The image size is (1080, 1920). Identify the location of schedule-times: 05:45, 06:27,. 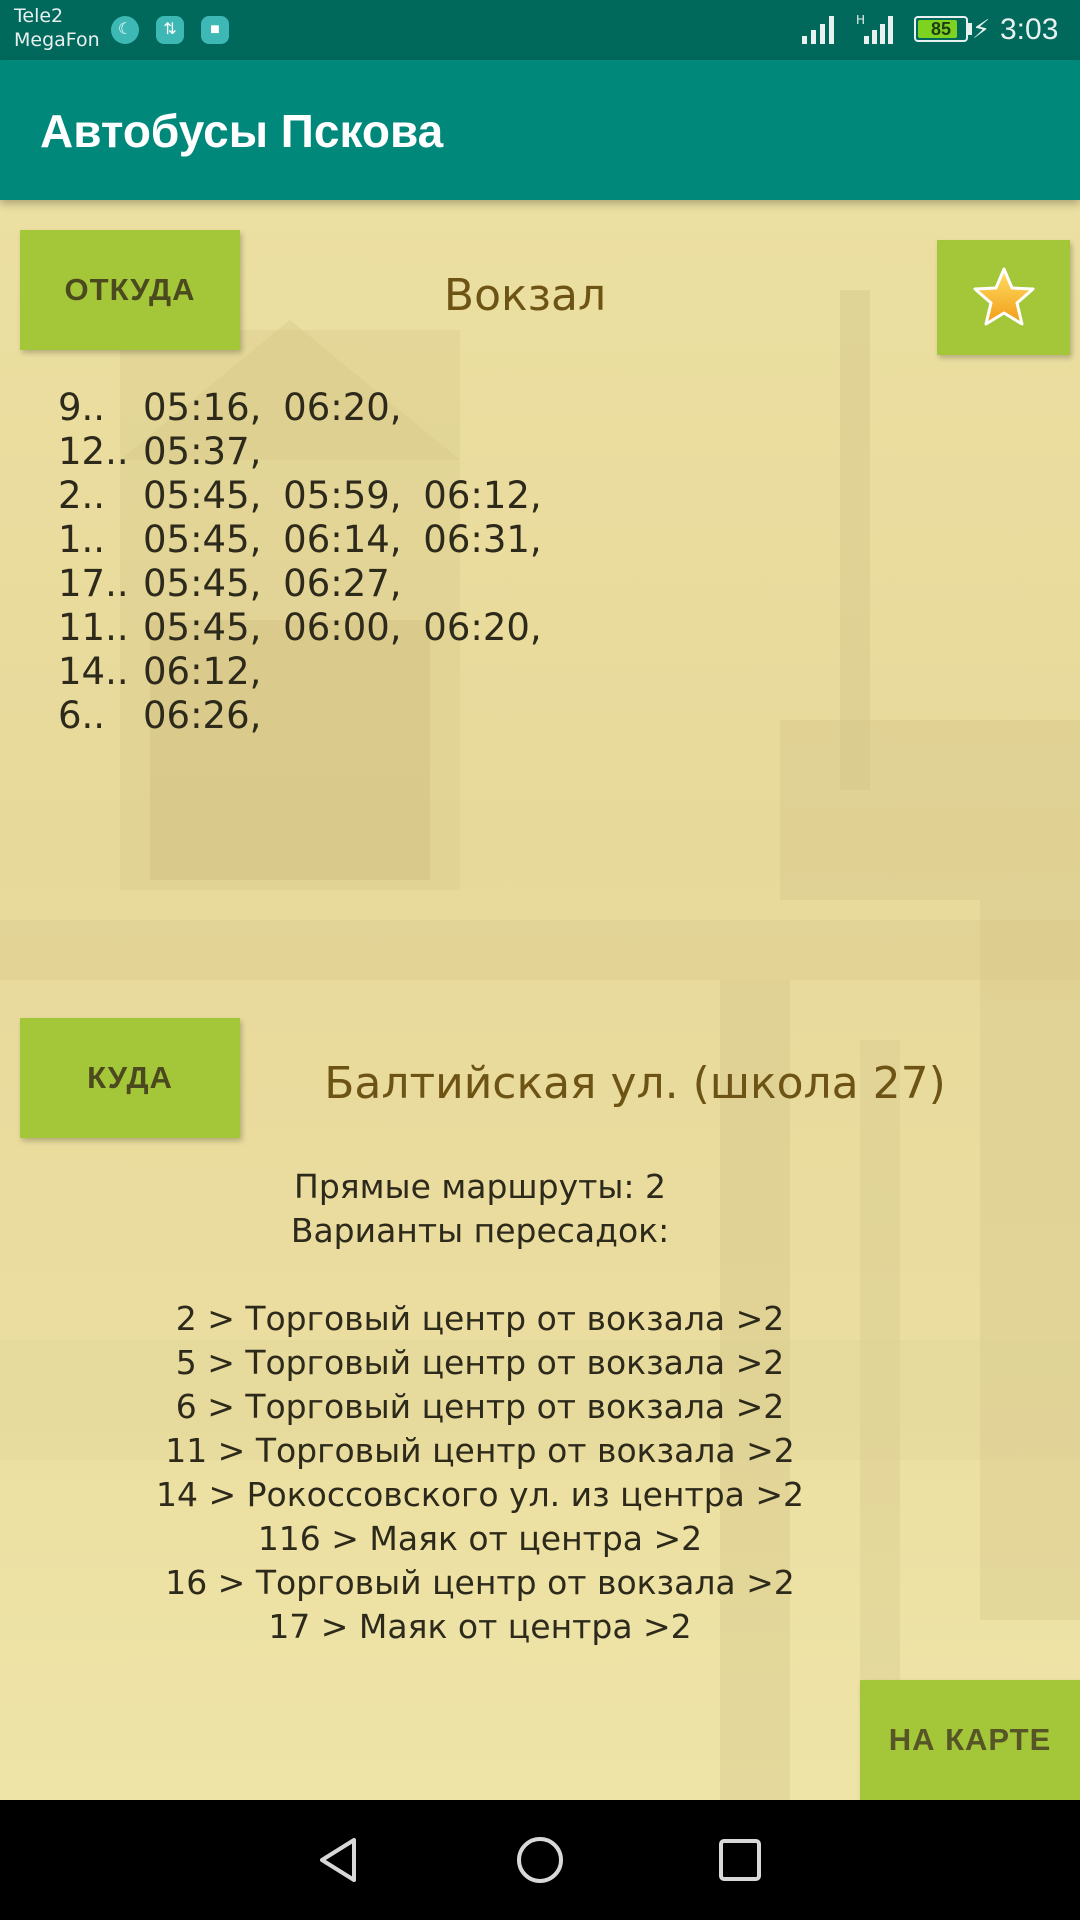
(272, 583).